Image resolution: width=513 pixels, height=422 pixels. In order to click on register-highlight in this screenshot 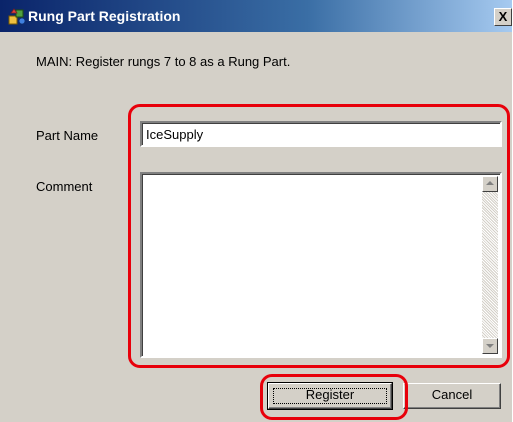, I will do `click(334, 397)`.